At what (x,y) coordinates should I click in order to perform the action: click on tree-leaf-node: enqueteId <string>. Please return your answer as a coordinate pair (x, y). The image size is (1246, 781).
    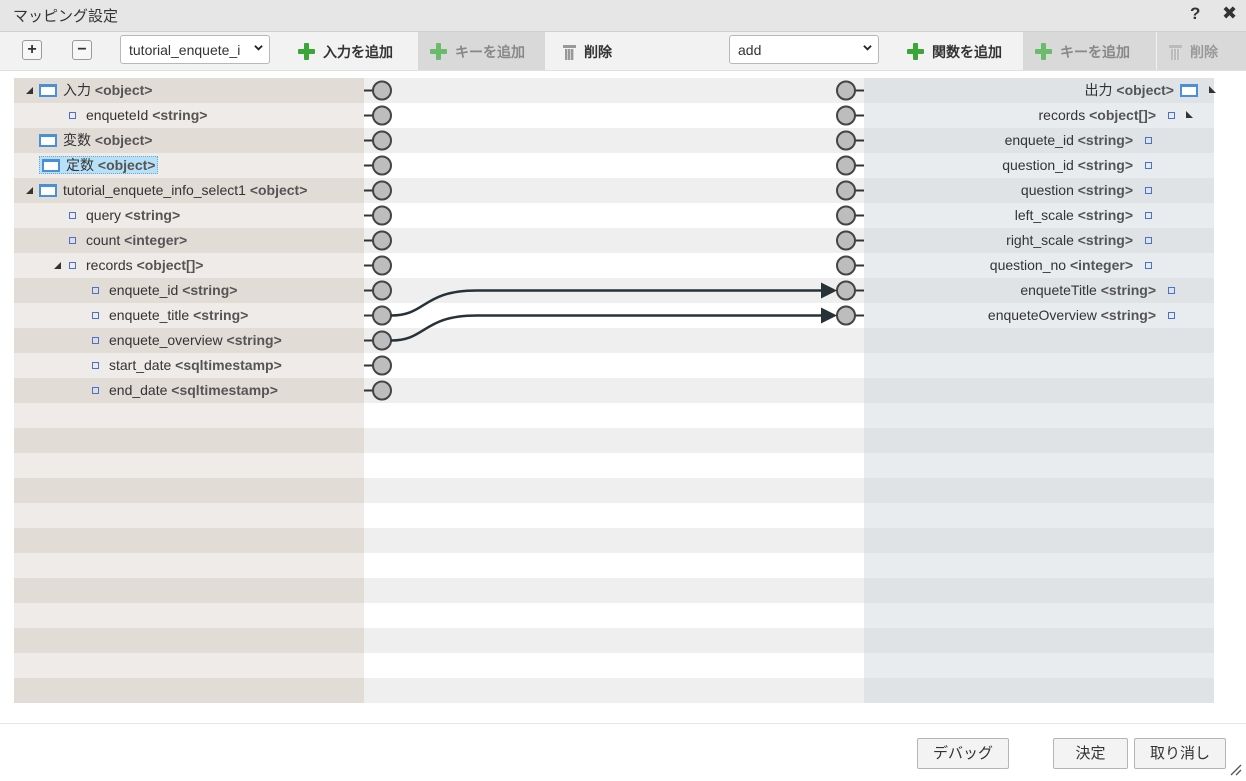
    Looking at the image, I should click on (138, 115).